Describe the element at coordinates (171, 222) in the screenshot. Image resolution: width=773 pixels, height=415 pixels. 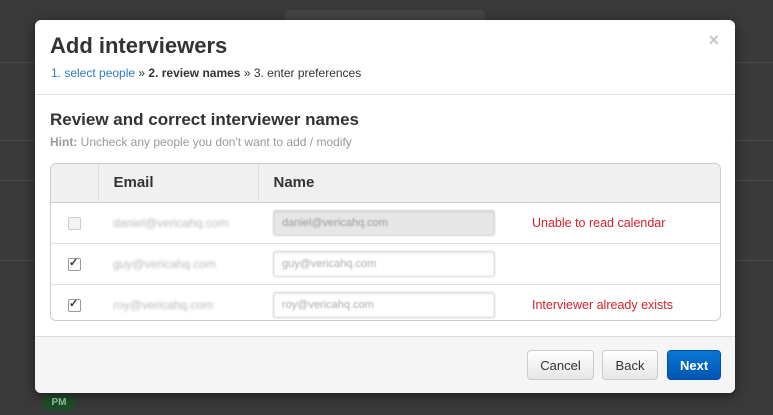
I see `row-email: daniel@vericahq.com` at that location.